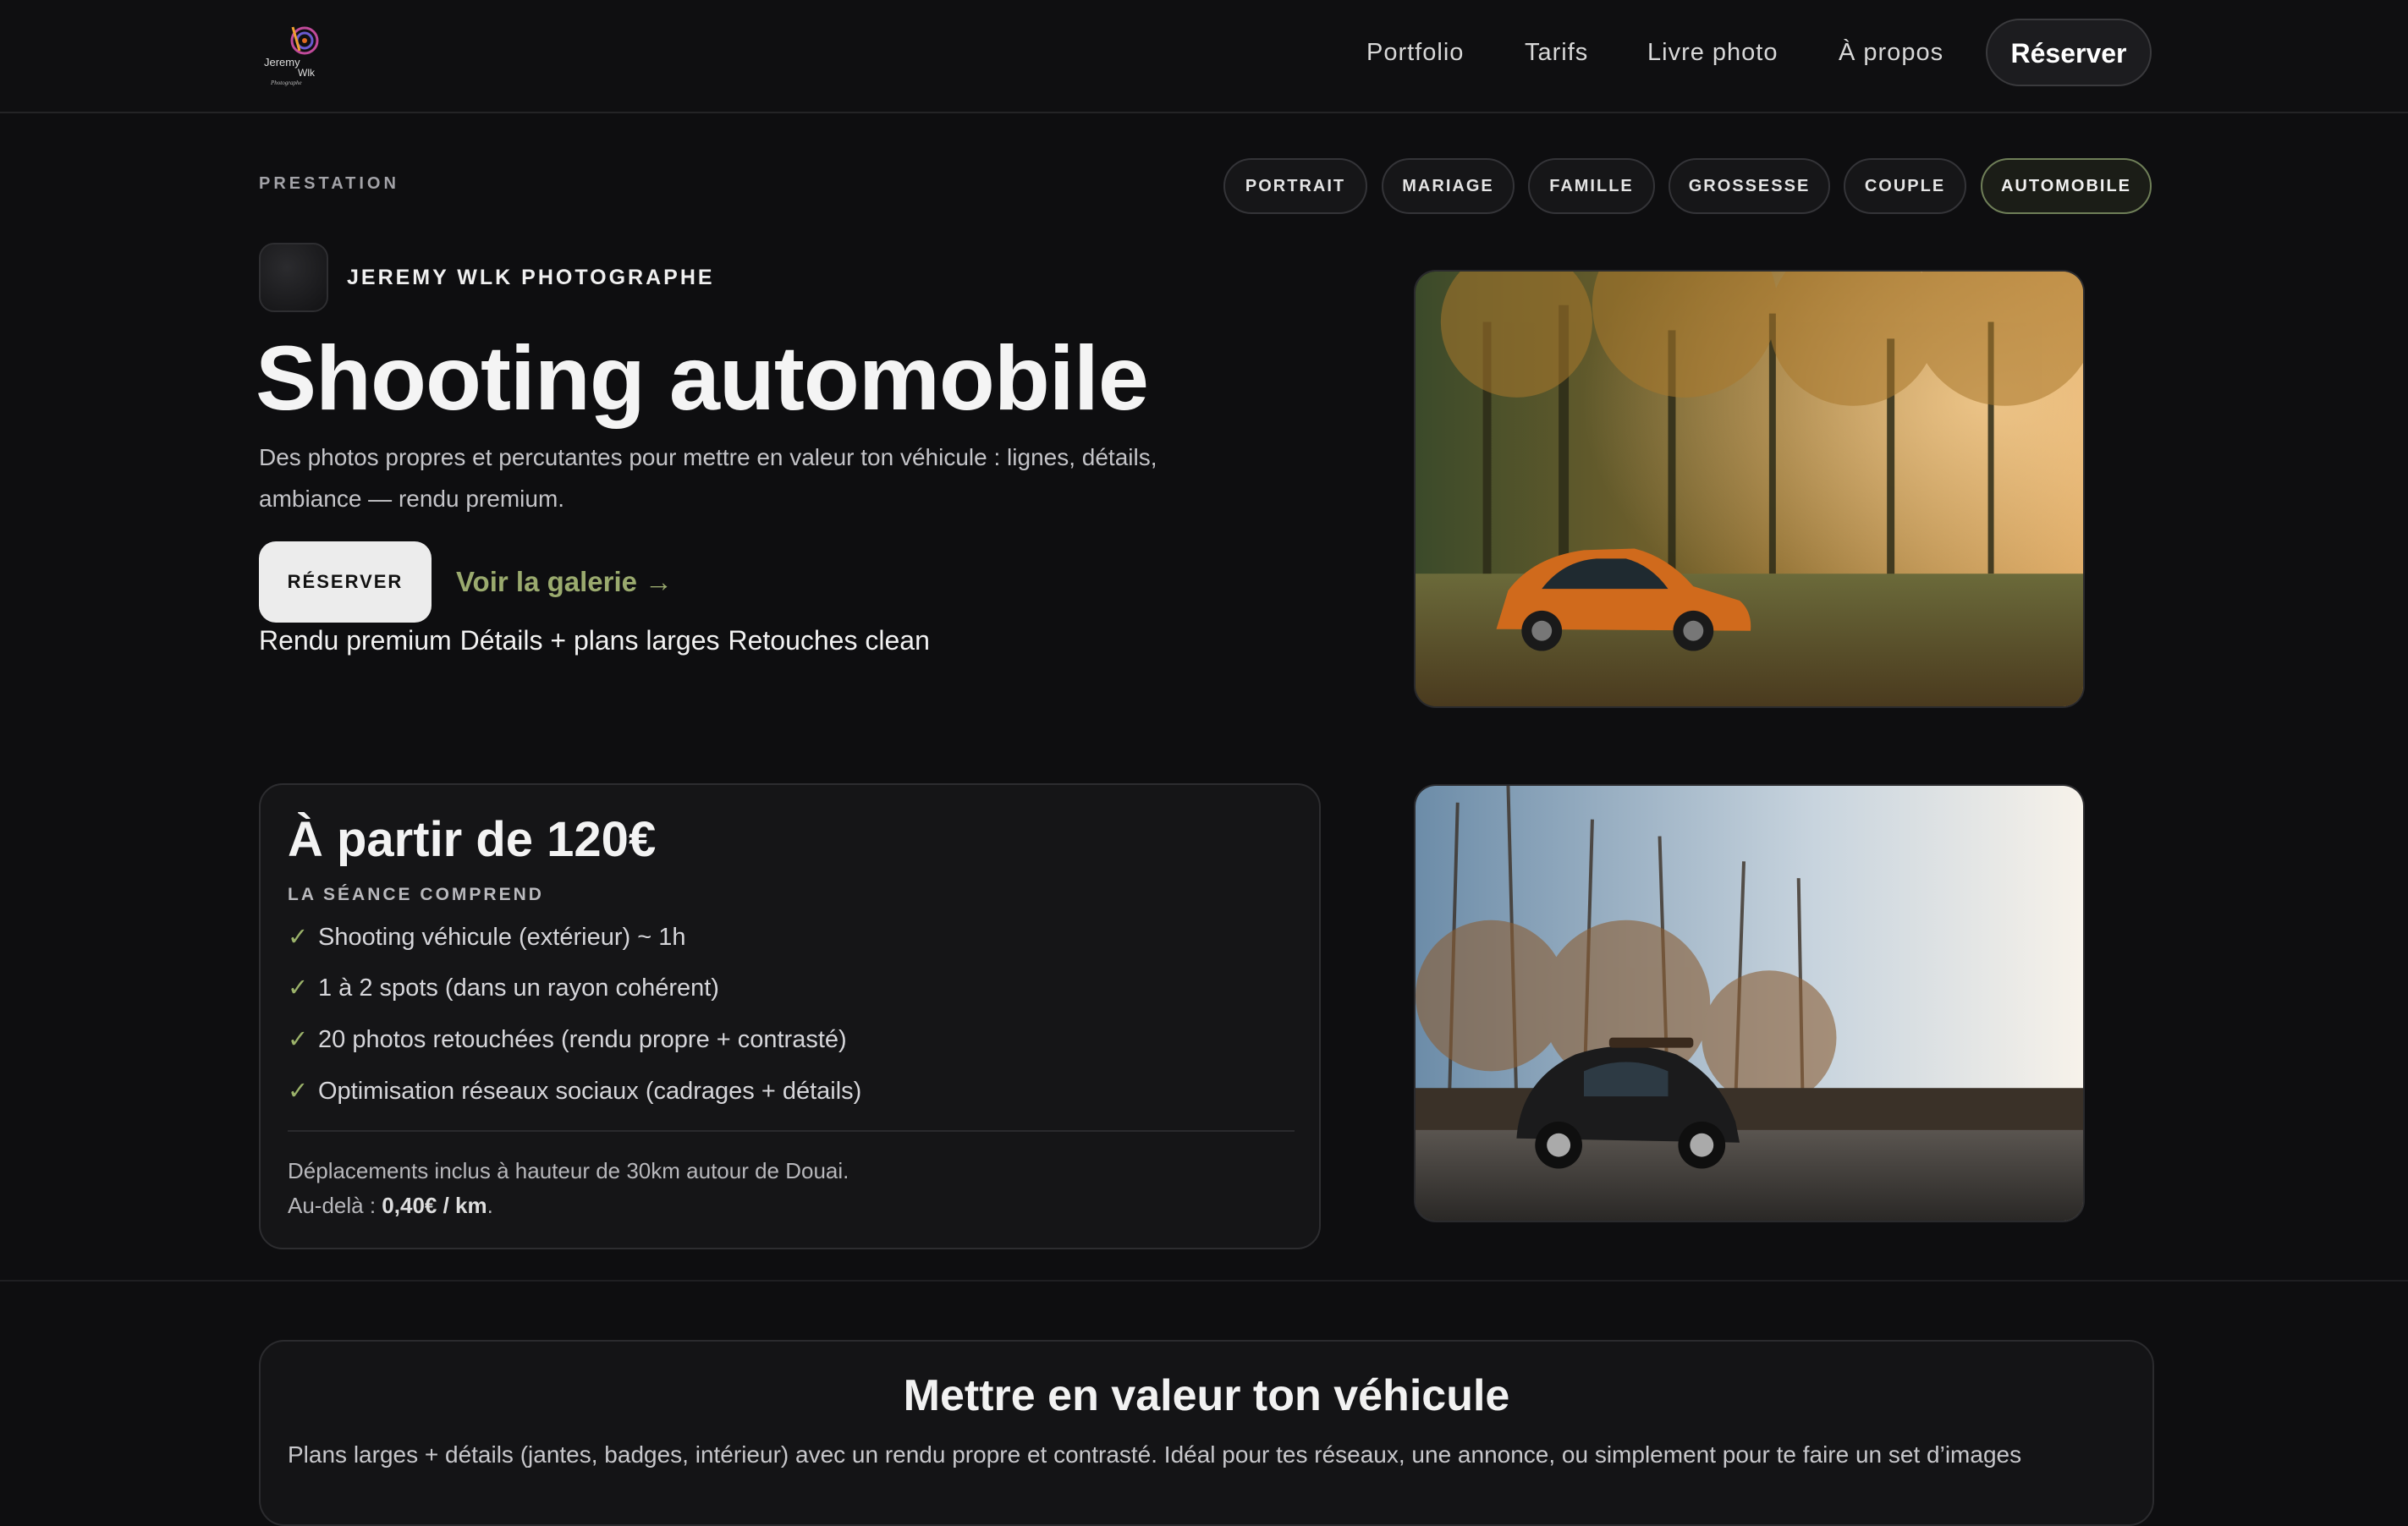 The height and width of the screenshot is (1526, 2408). I want to click on reserve-button: RÉSERVER, so click(345, 582).